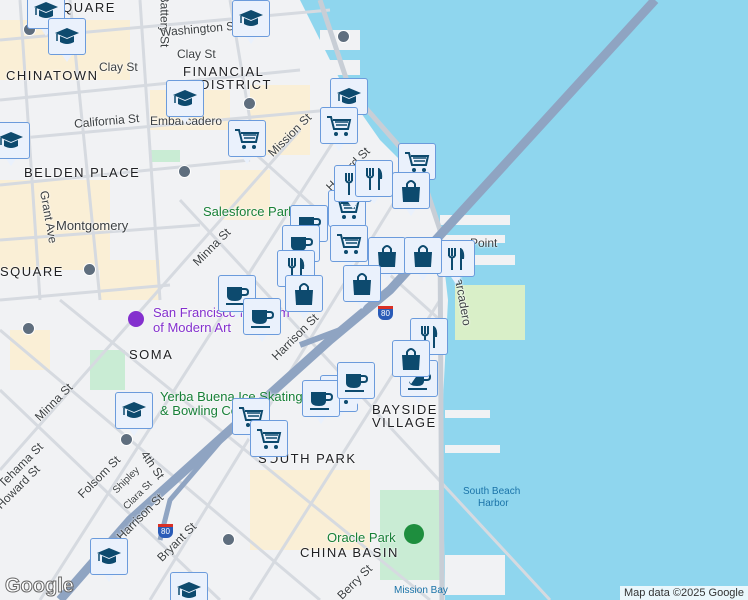 Image resolution: width=748 pixels, height=600 pixels. Describe the element at coordinates (32, 271) in the screenshot. I see `neighborhood-label: SQUARE` at that location.